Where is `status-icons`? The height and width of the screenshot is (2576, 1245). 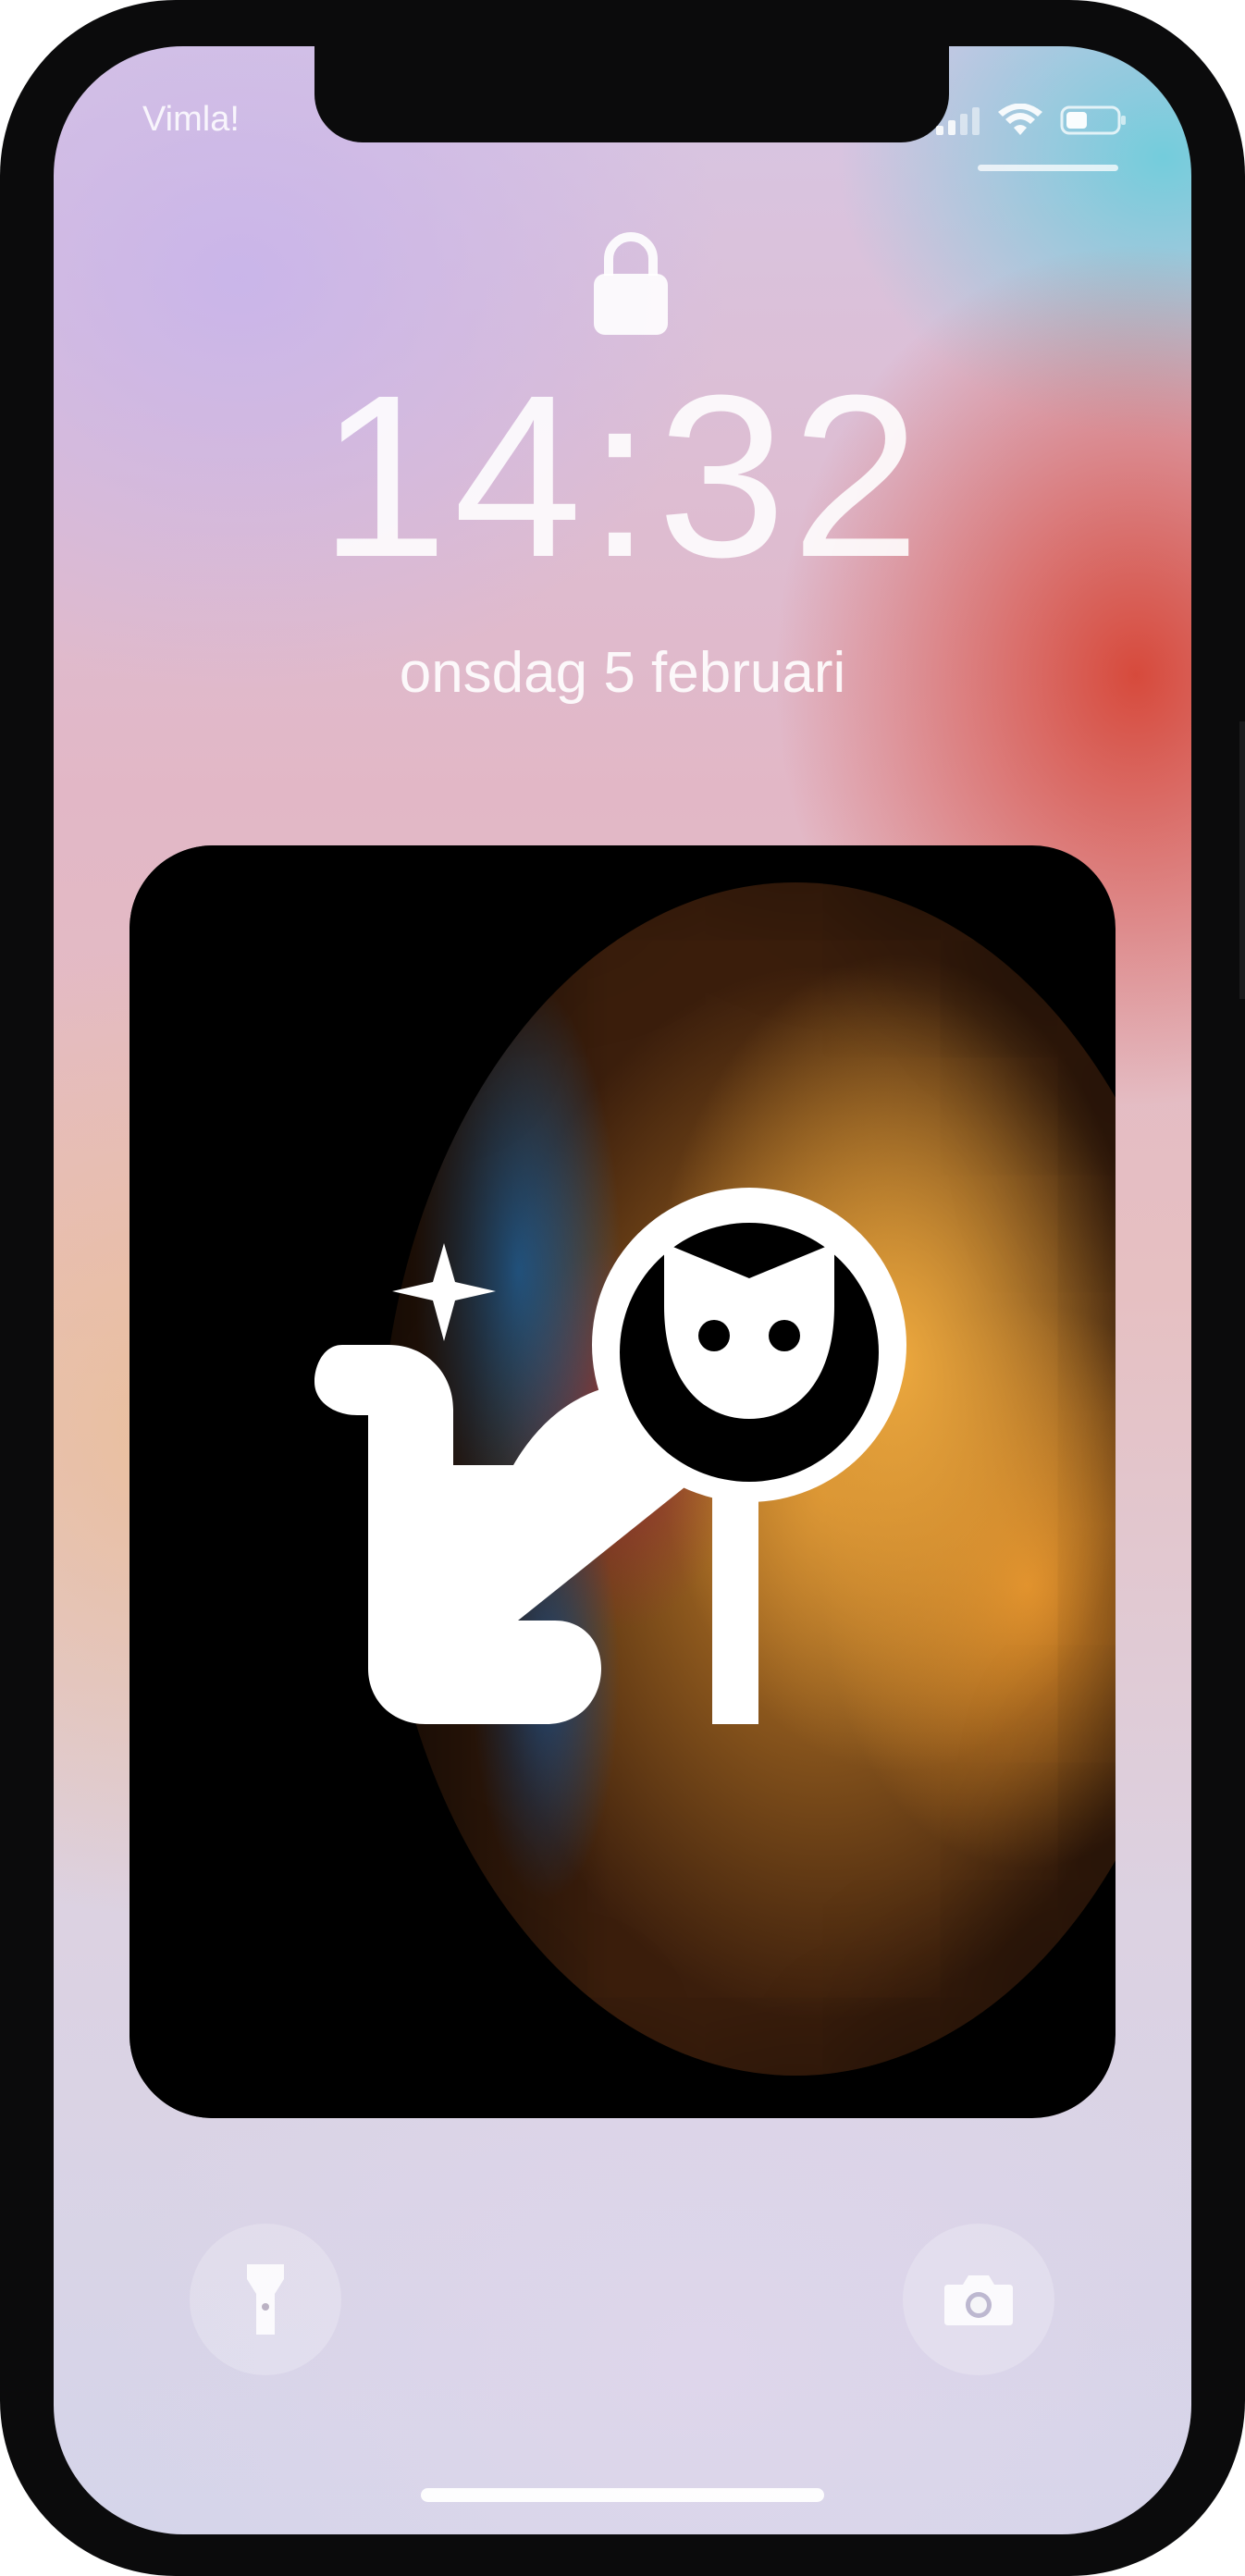
status-icons is located at coordinates (1031, 121).